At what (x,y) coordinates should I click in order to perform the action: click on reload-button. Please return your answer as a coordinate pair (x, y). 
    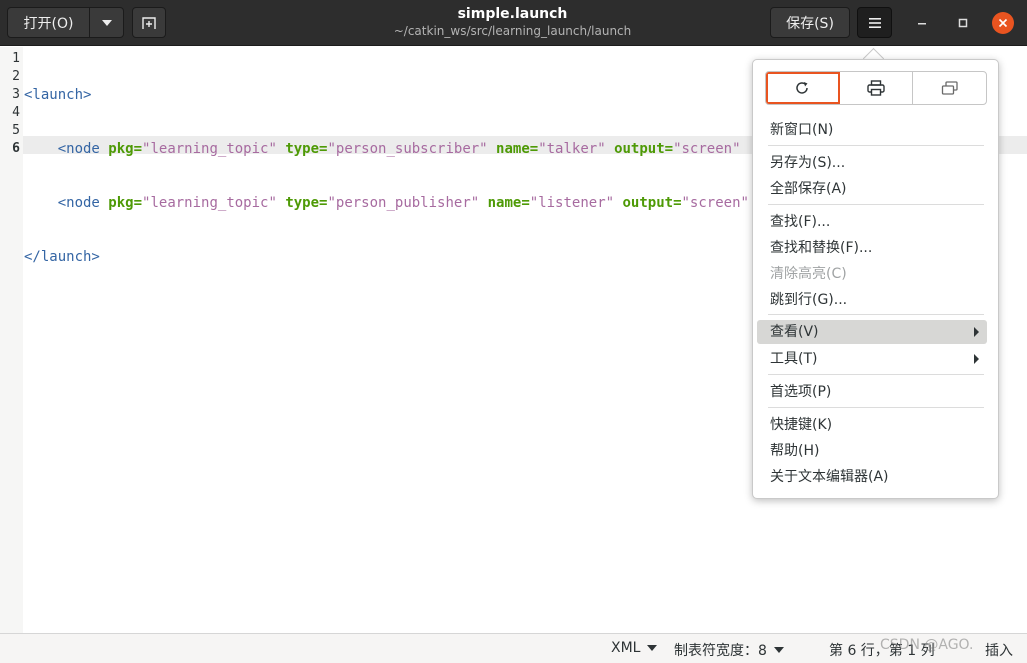
    Looking at the image, I should click on (803, 88).